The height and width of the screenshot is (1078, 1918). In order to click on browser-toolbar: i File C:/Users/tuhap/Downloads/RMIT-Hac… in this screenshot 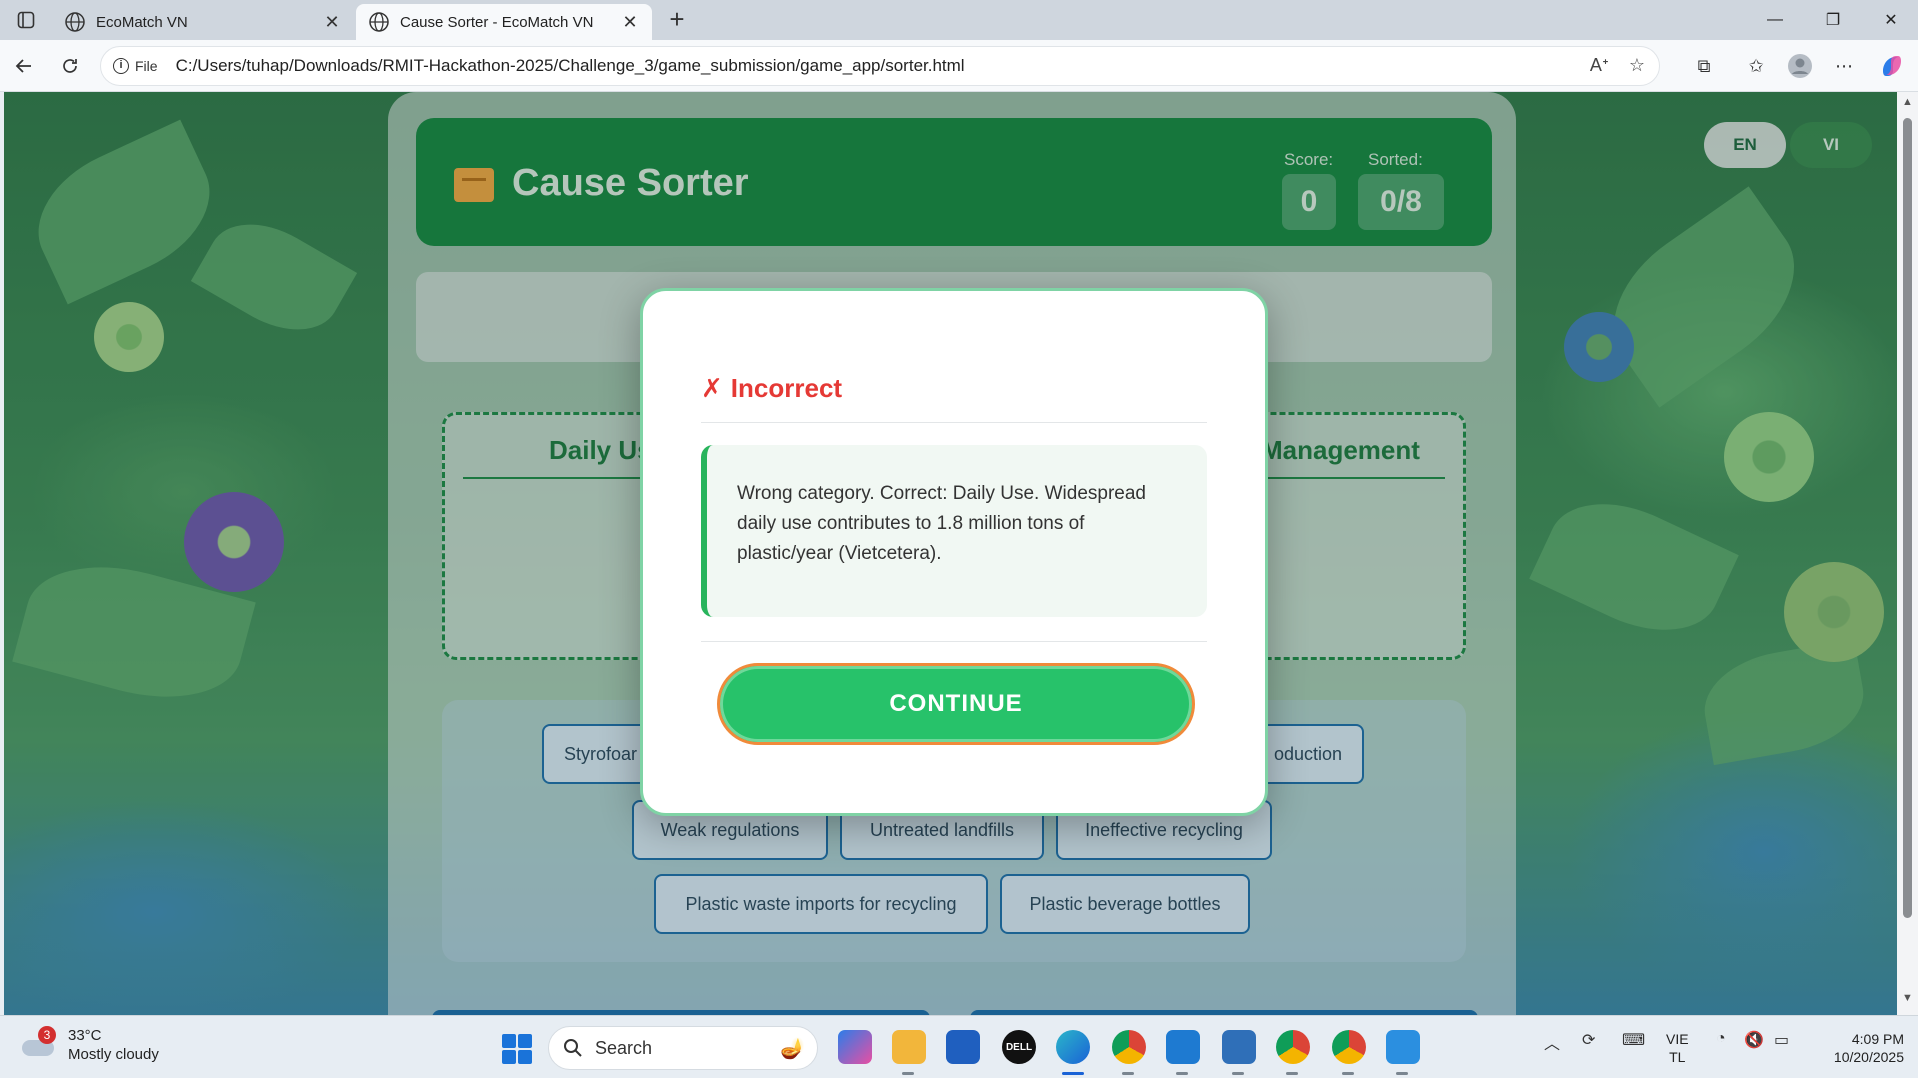, I will do `click(959, 66)`.